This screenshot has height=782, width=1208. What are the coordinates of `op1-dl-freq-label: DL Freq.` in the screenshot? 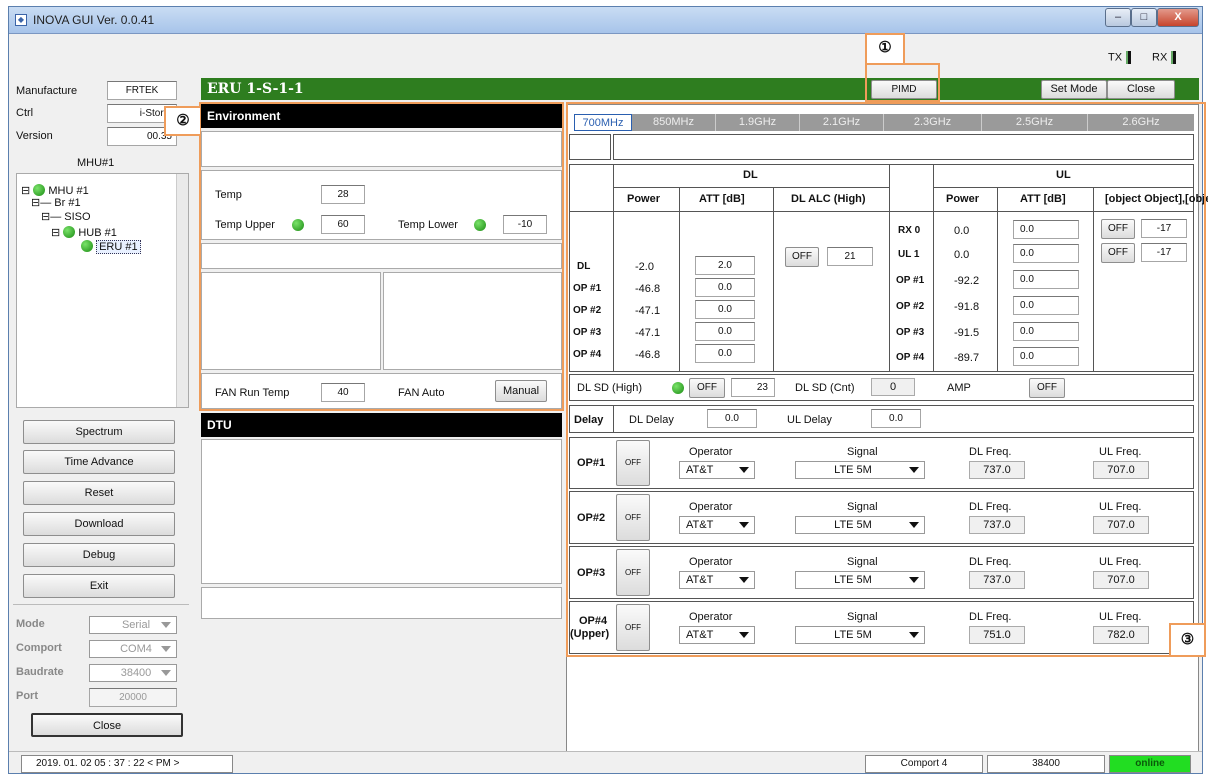 It's located at (990, 452).